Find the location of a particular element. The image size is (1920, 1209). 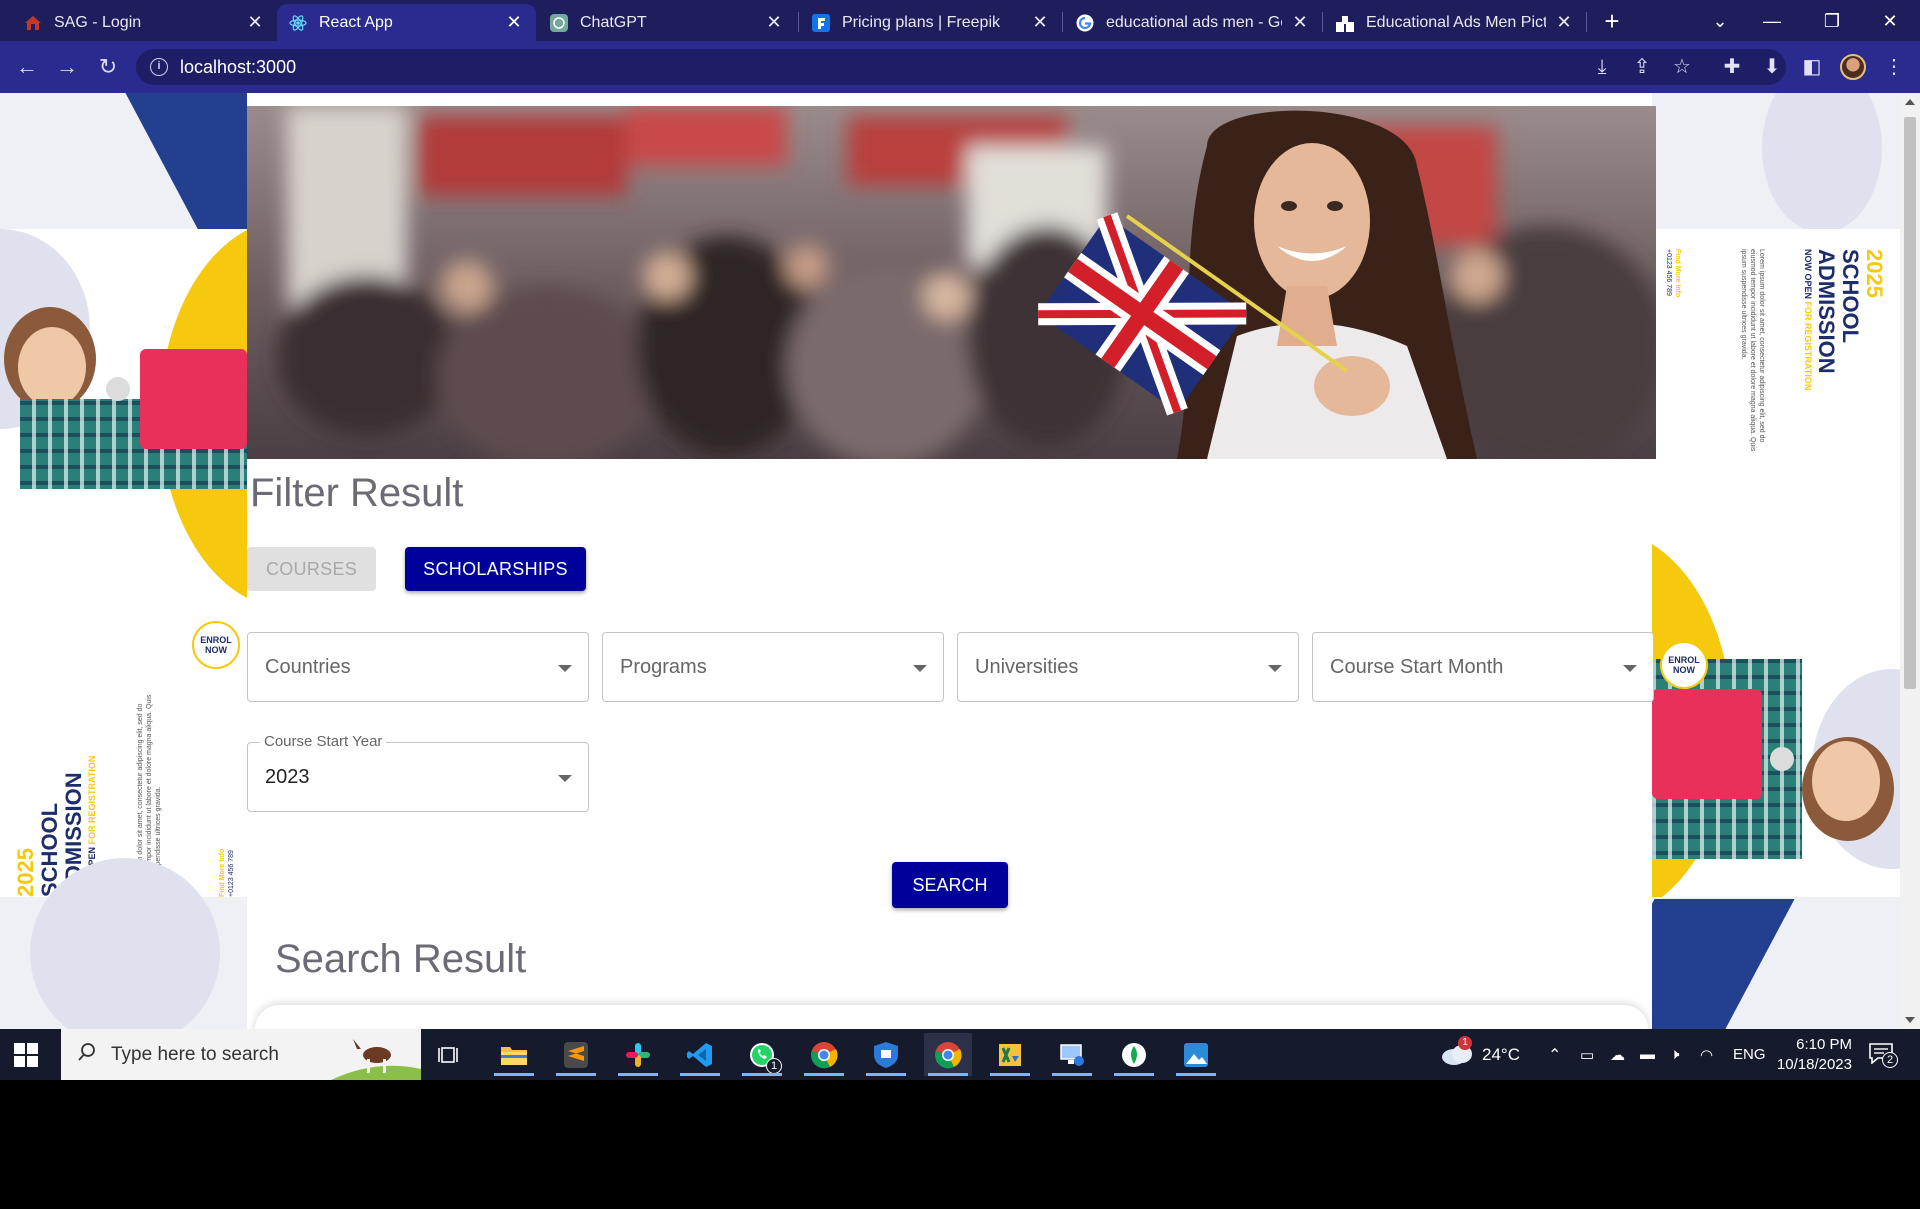

course-start-year-label: Course Start Year is located at coordinates (323, 741).